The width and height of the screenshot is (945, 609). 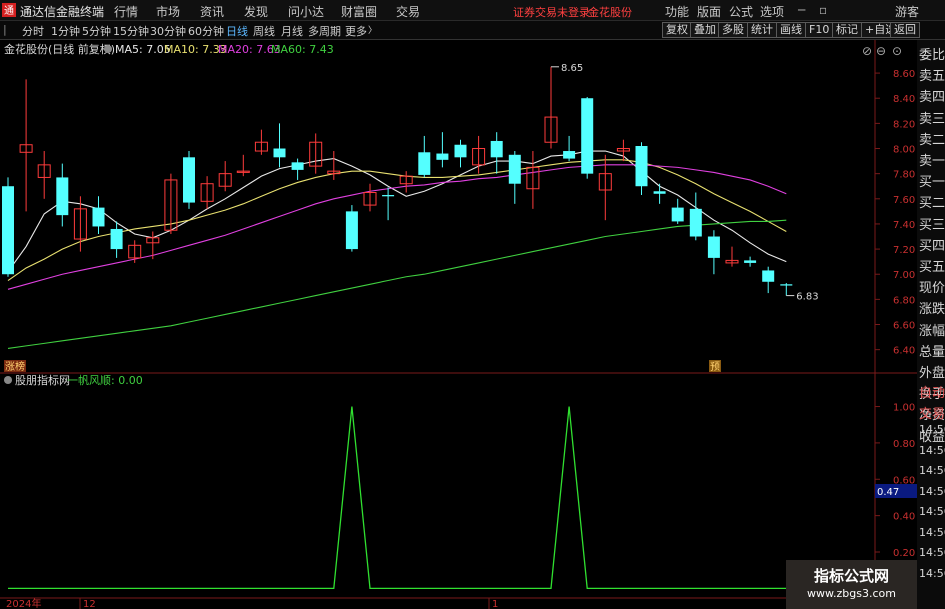 What do you see at coordinates (907, 11) in the screenshot?
I see `guest-user: 游客` at bounding box center [907, 11].